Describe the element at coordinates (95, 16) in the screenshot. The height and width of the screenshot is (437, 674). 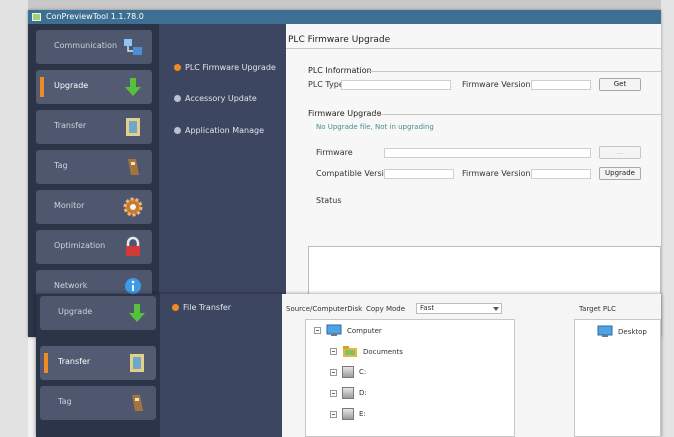
I see `window-title: ConPreviewTool 1.1.78.0` at that location.